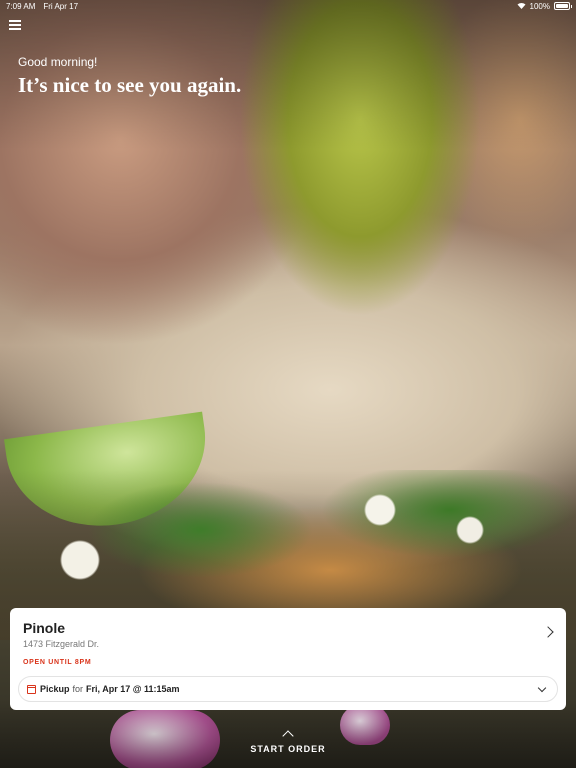  Describe the element at coordinates (133, 689) in the screenshot. I see `pickup-time: Fri, Apr 17 @ 11:15am` at that location.